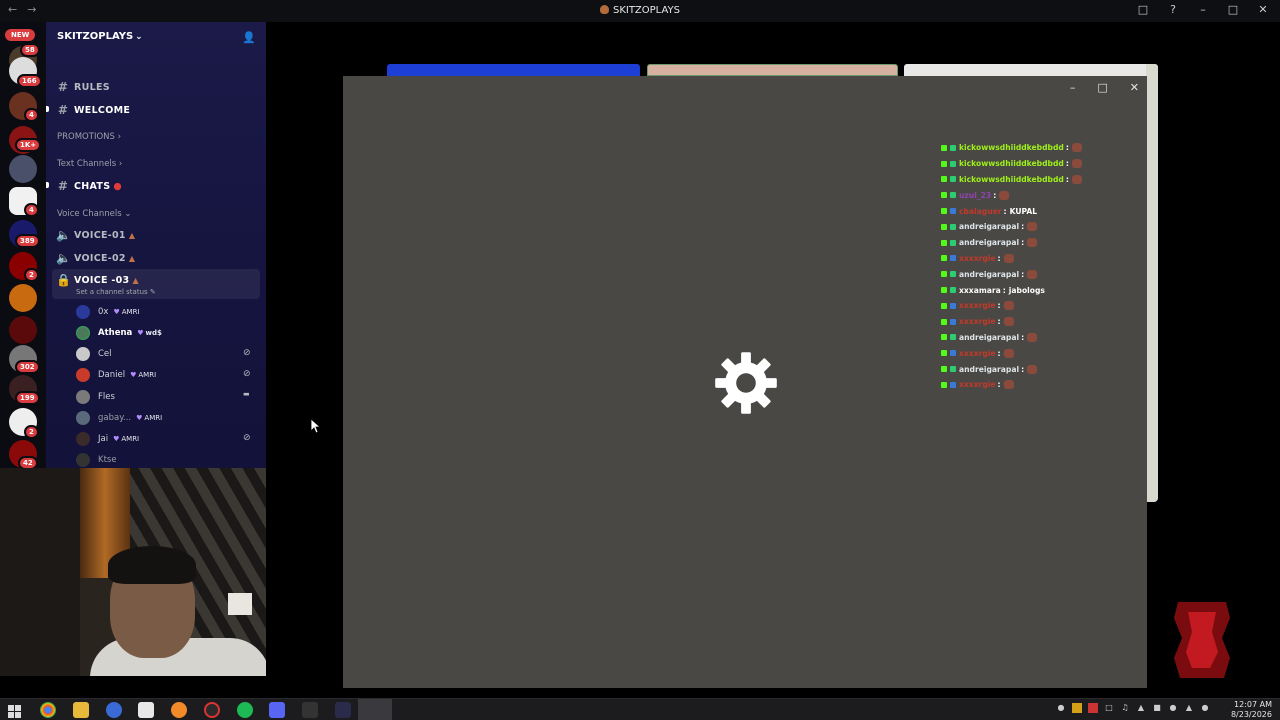 The height and width of the screenshot is (720, 1280). I want to click on add-member-icon: 👤, so click(249, 37).